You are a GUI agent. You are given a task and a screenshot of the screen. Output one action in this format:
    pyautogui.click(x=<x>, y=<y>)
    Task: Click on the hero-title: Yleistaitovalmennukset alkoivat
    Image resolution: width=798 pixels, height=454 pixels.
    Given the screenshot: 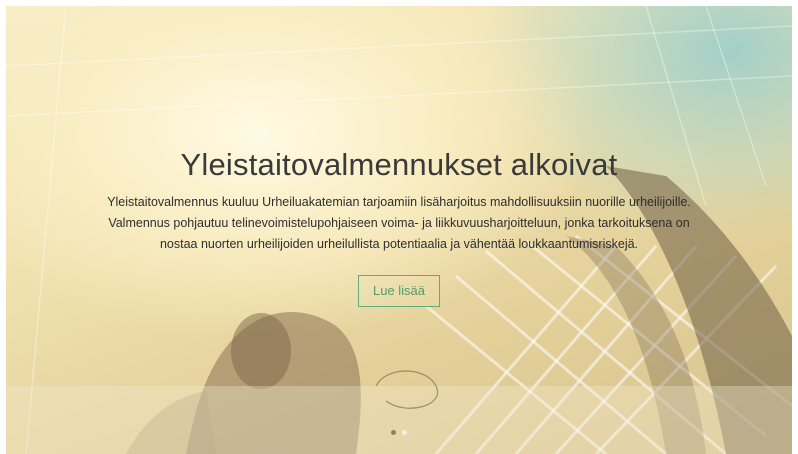 What is the action you would take?
    pyautogui.click(x=399, y=164)
    